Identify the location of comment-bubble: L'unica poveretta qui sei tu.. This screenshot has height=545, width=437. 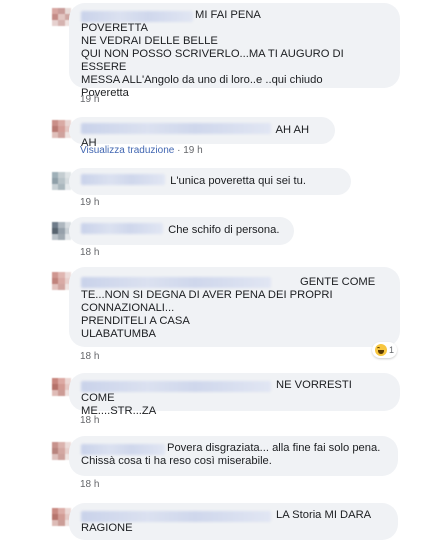
(210, 181).